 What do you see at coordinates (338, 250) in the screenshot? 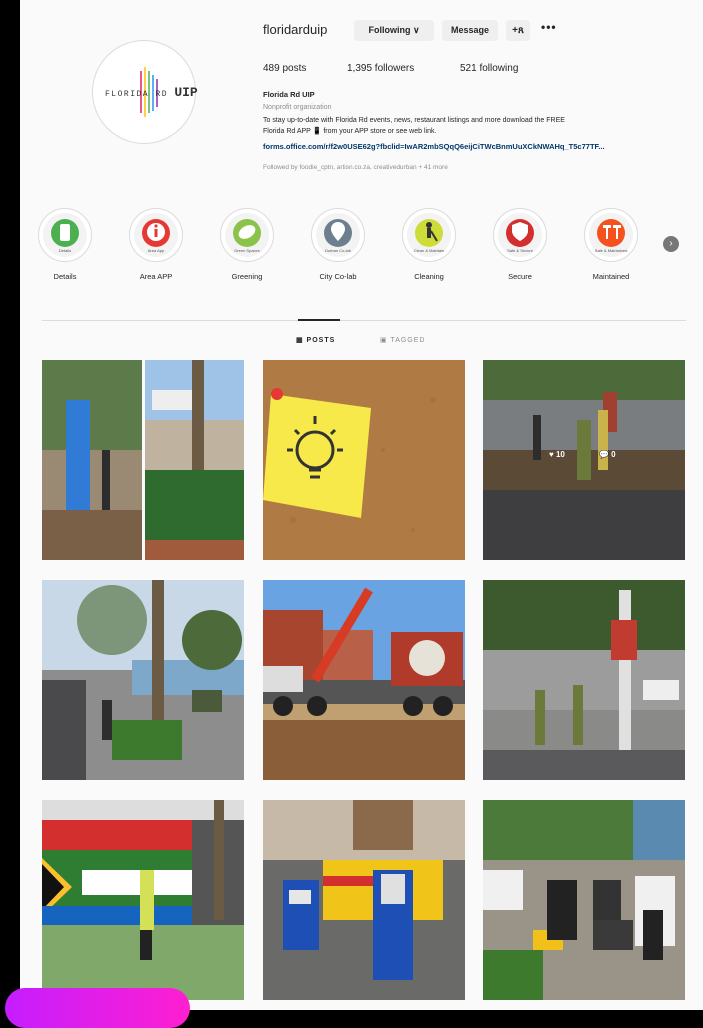
I see `svg-text: Durban Co-lab` at bounding box center [338, 250].